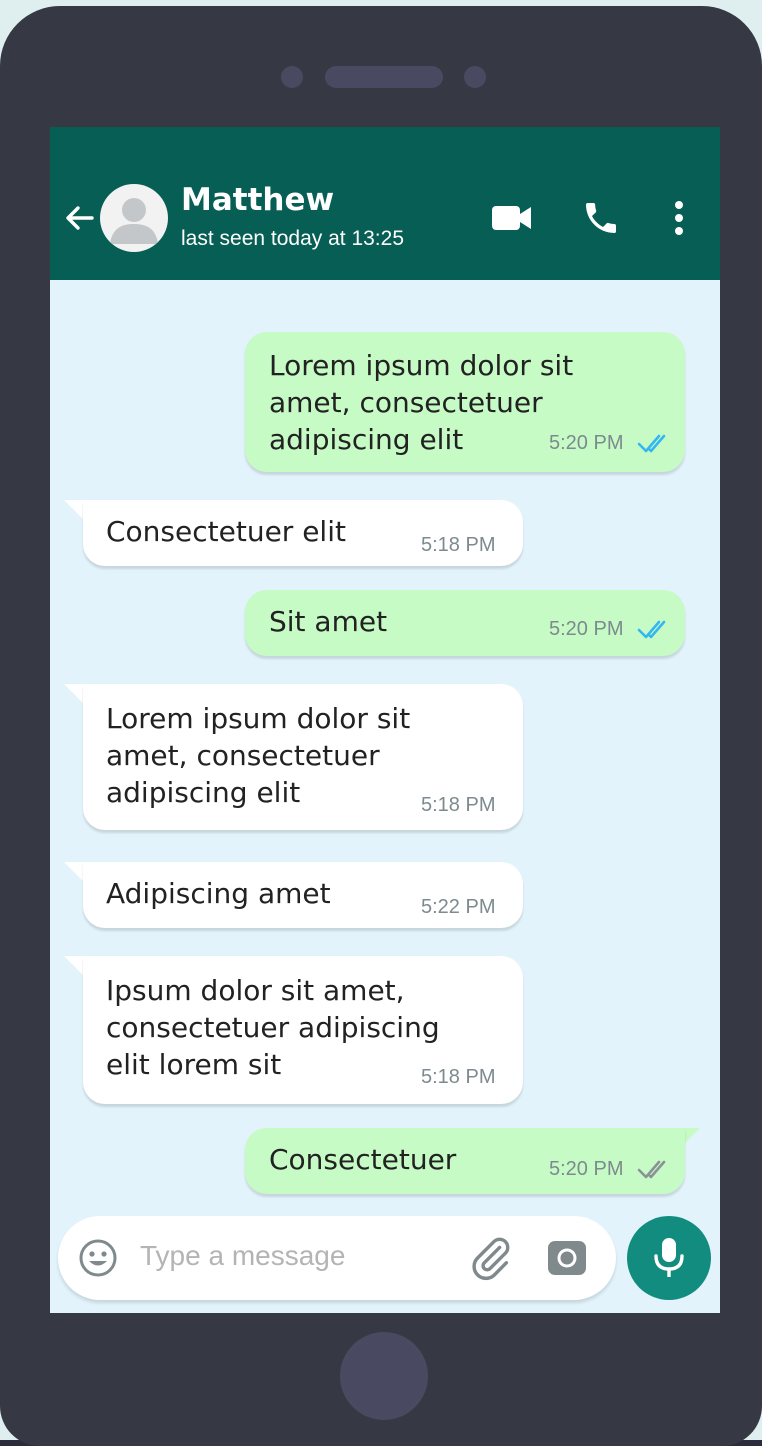  What do you see at coordinates (458, 907) in the screenshot?
I see `message-time: 5:22 PM` at bounding box center [458, 907].